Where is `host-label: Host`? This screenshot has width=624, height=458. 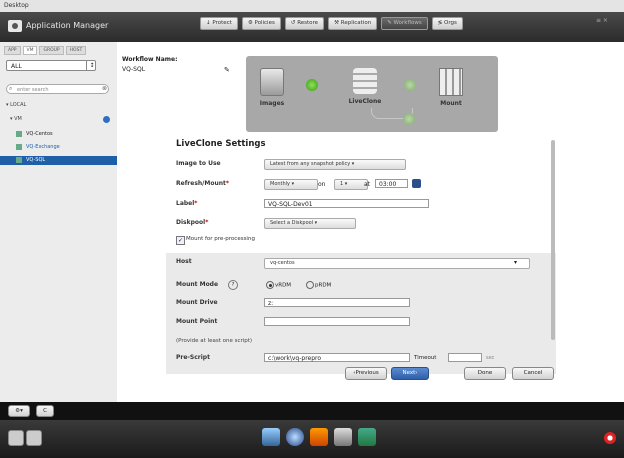 host-label: Host is located at coordinates (184, 261).